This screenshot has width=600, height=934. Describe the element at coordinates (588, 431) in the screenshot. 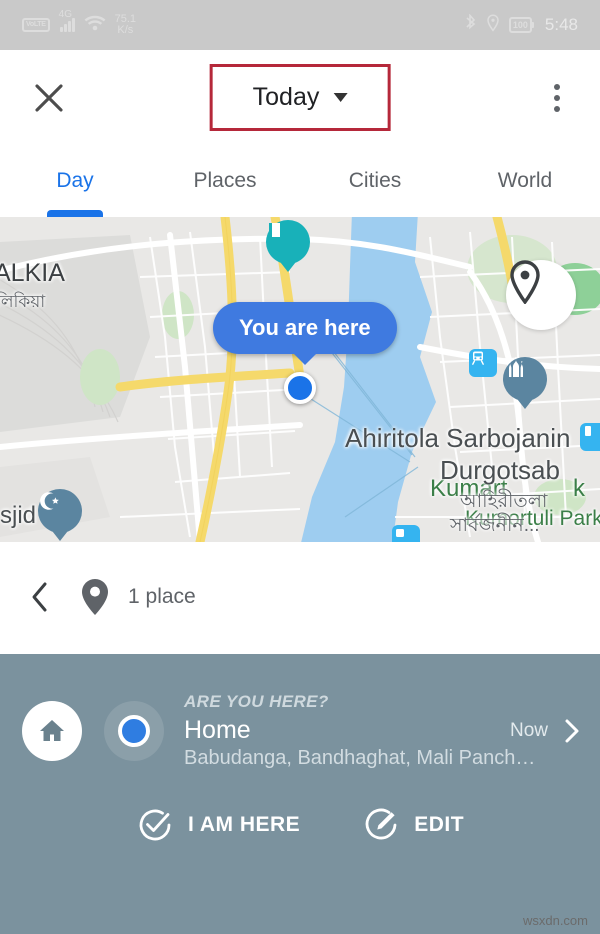

I see `info-icon` at that location.